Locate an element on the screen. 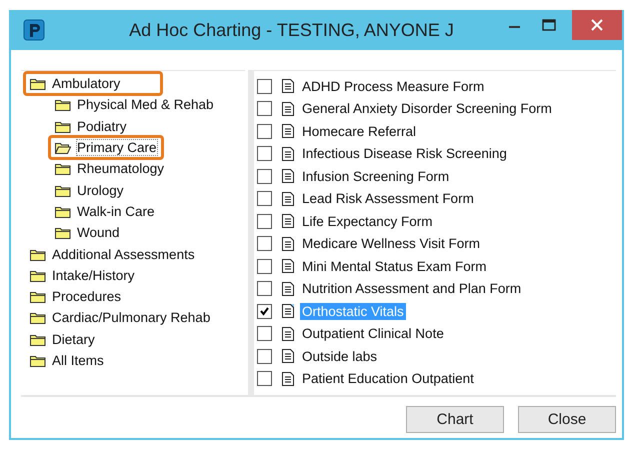 The width and height of the screenshot is (629, 449). dialog-button: Close is located at coordinates (567, 419).